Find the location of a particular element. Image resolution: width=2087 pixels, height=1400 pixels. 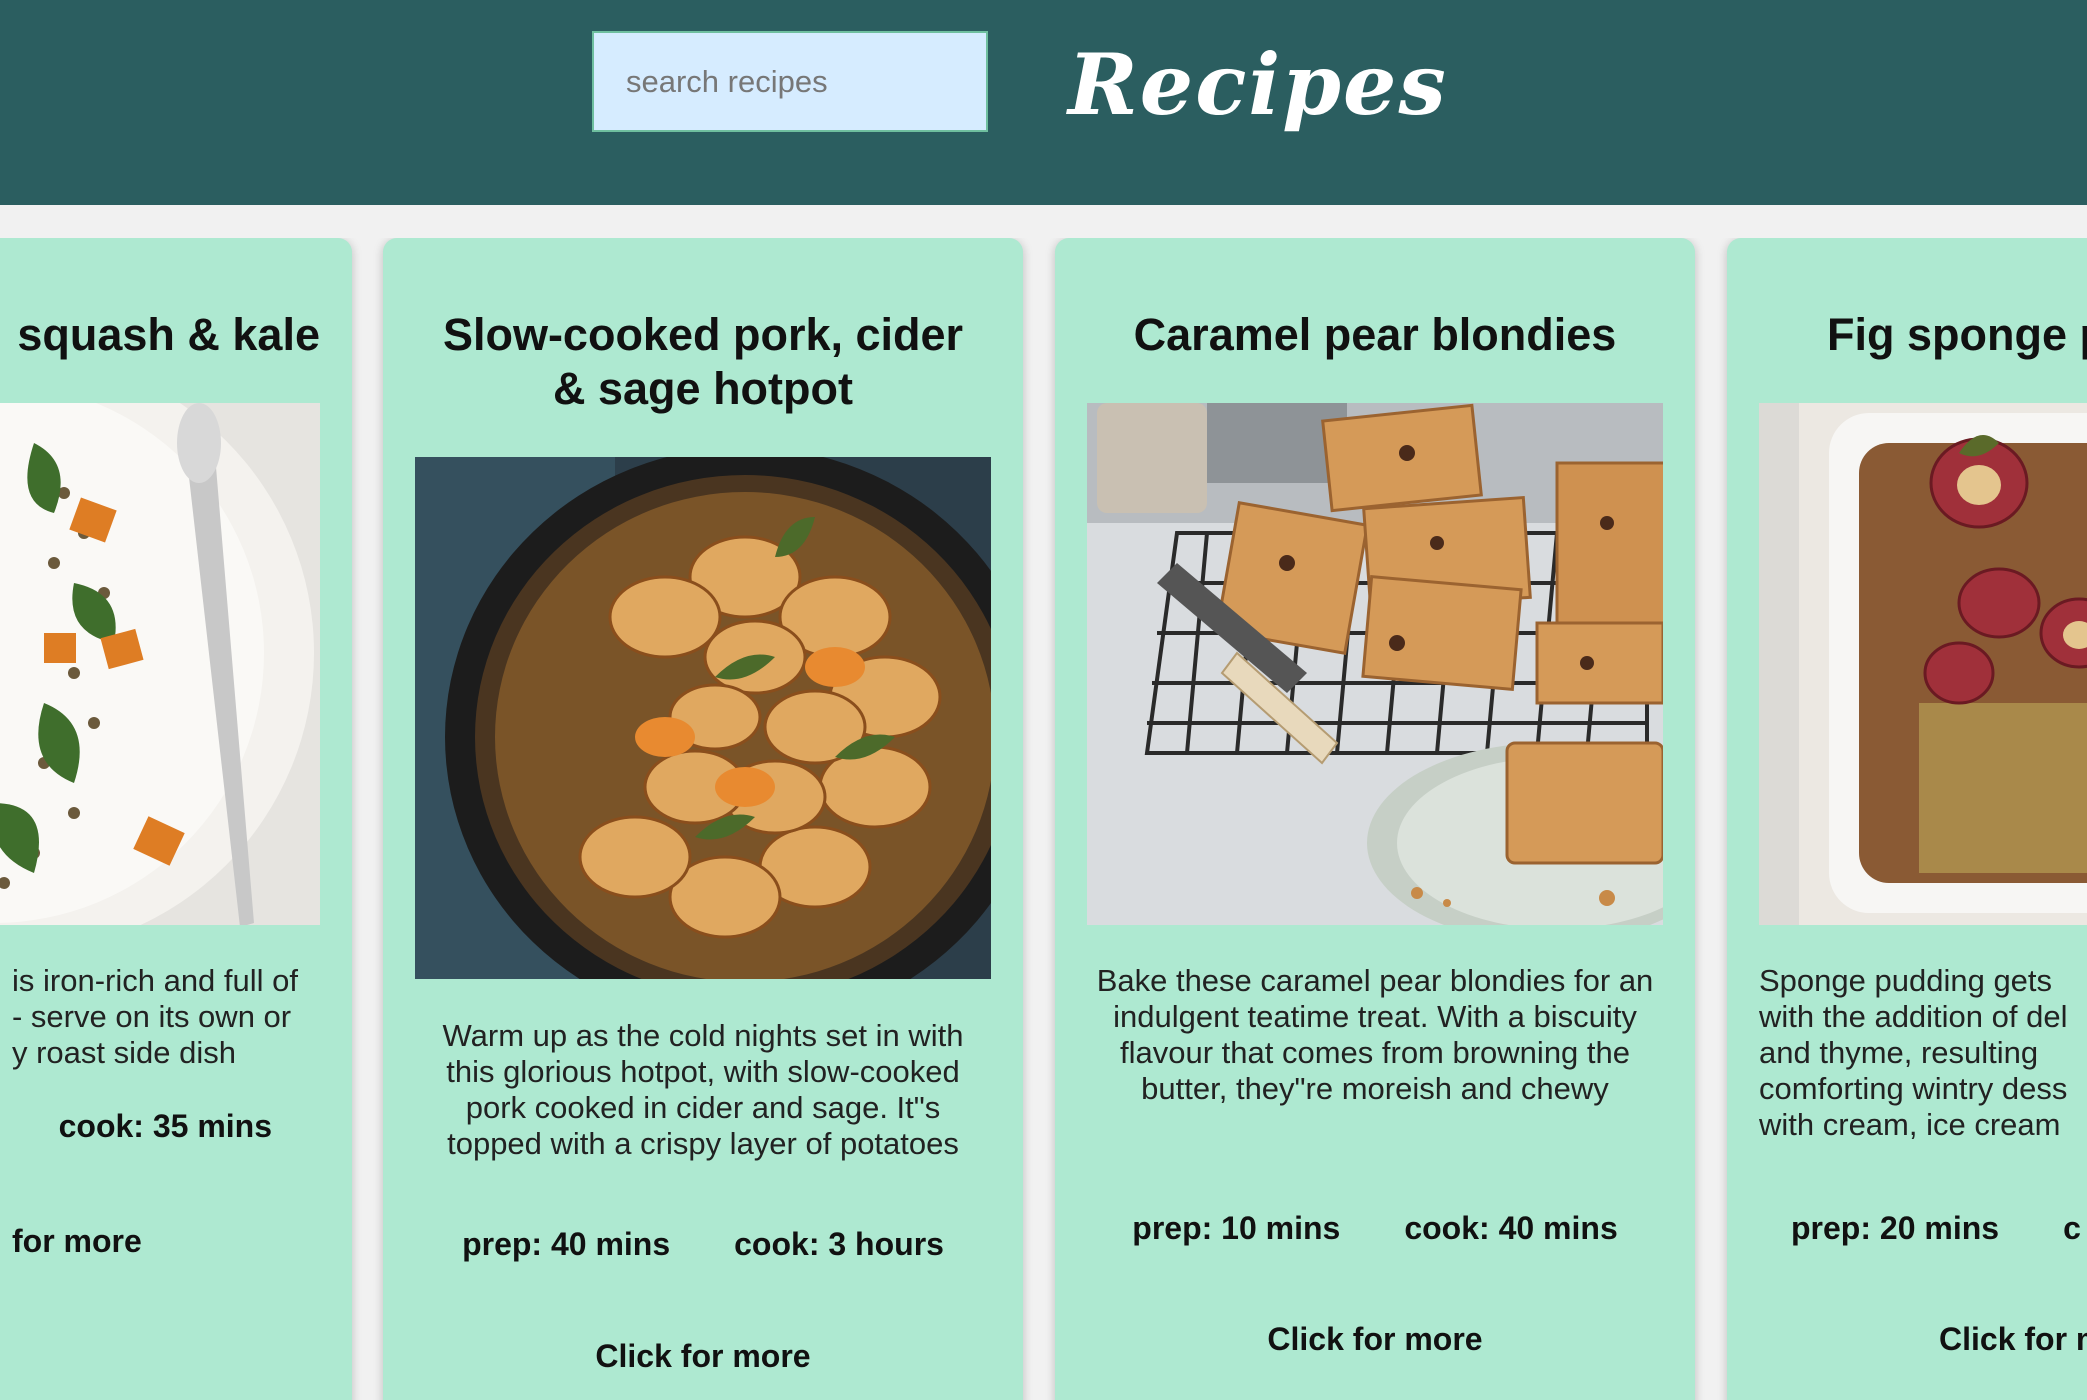

recipe-times: cook: 35 mins is located at coordinates (176, 1126).